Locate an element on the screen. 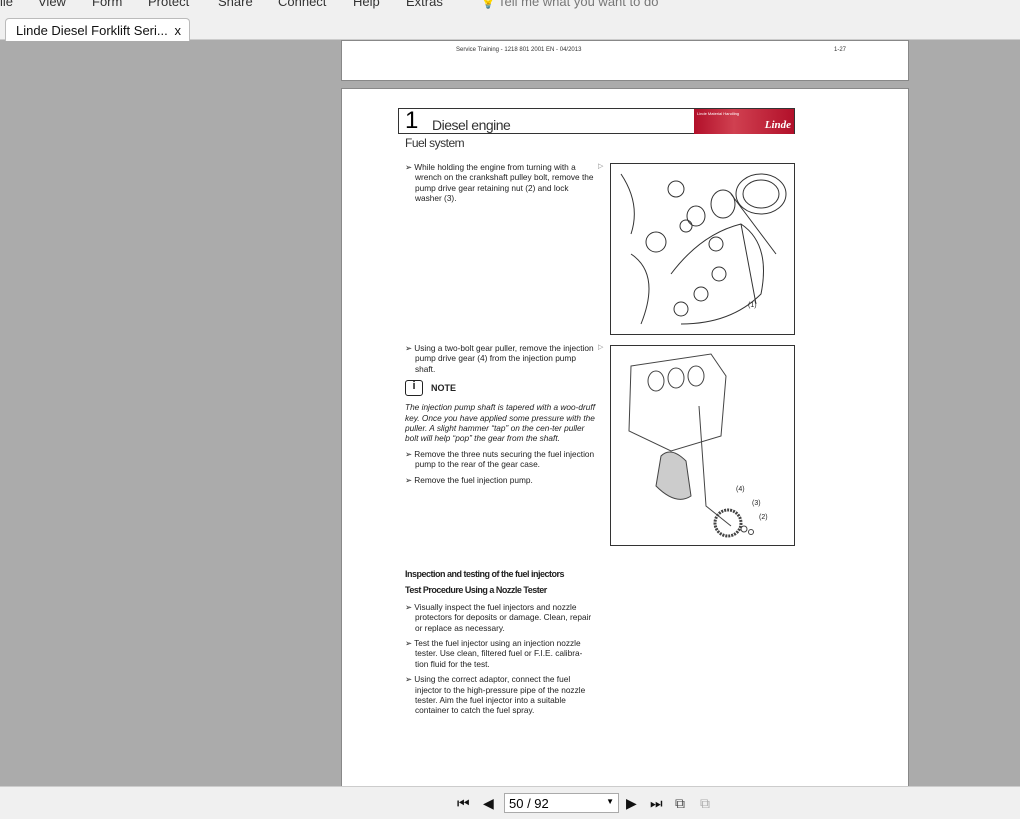 This screenshot has width=1020, height=819. menu-share: Share is located at coordinates (235, 4).